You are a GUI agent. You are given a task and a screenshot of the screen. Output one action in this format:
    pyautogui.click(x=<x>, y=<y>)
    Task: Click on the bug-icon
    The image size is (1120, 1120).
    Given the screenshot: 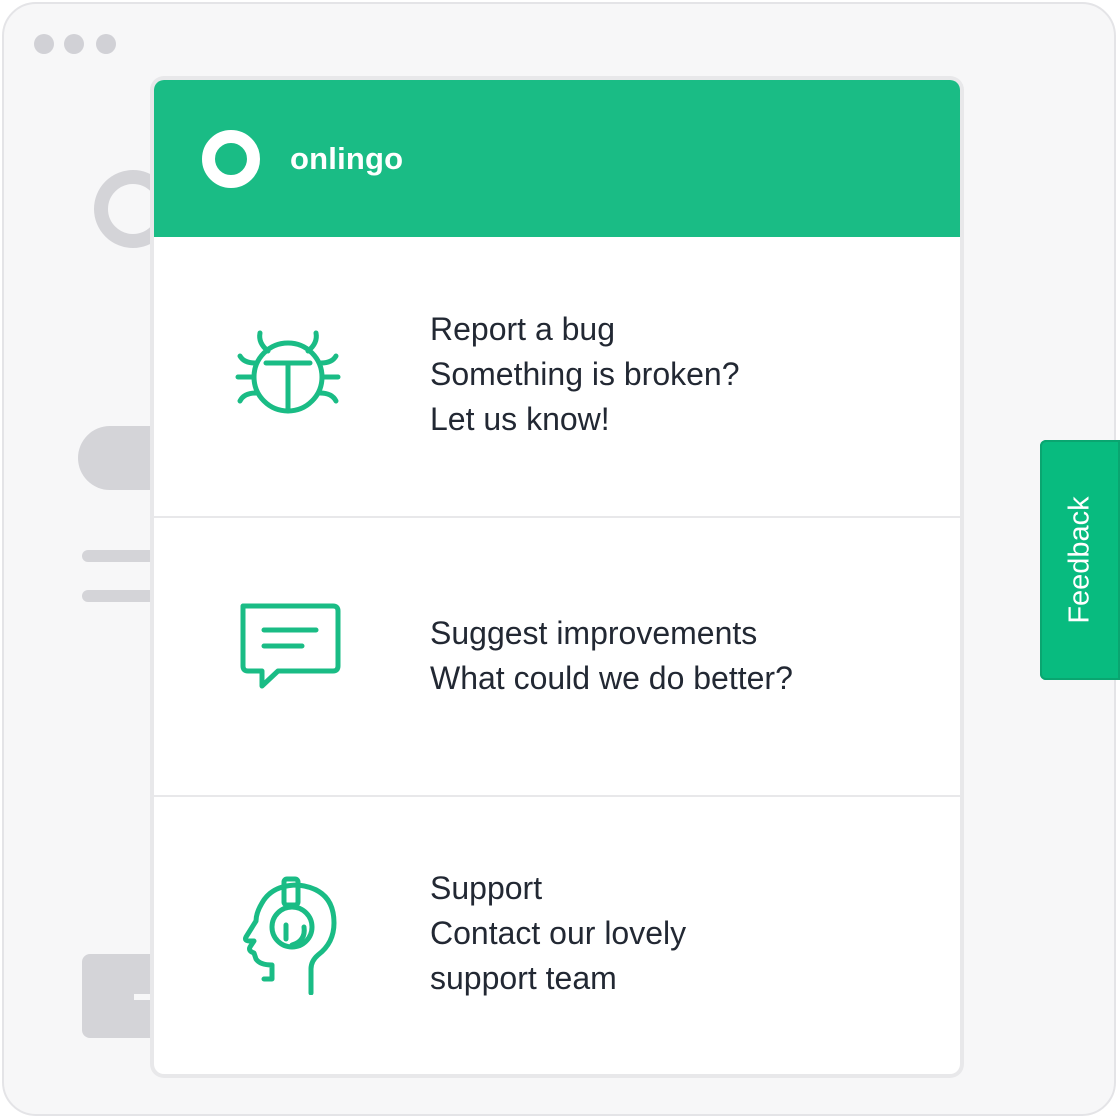 What is the action you would take?
    pyautogui.click(x=288, y=372)
    